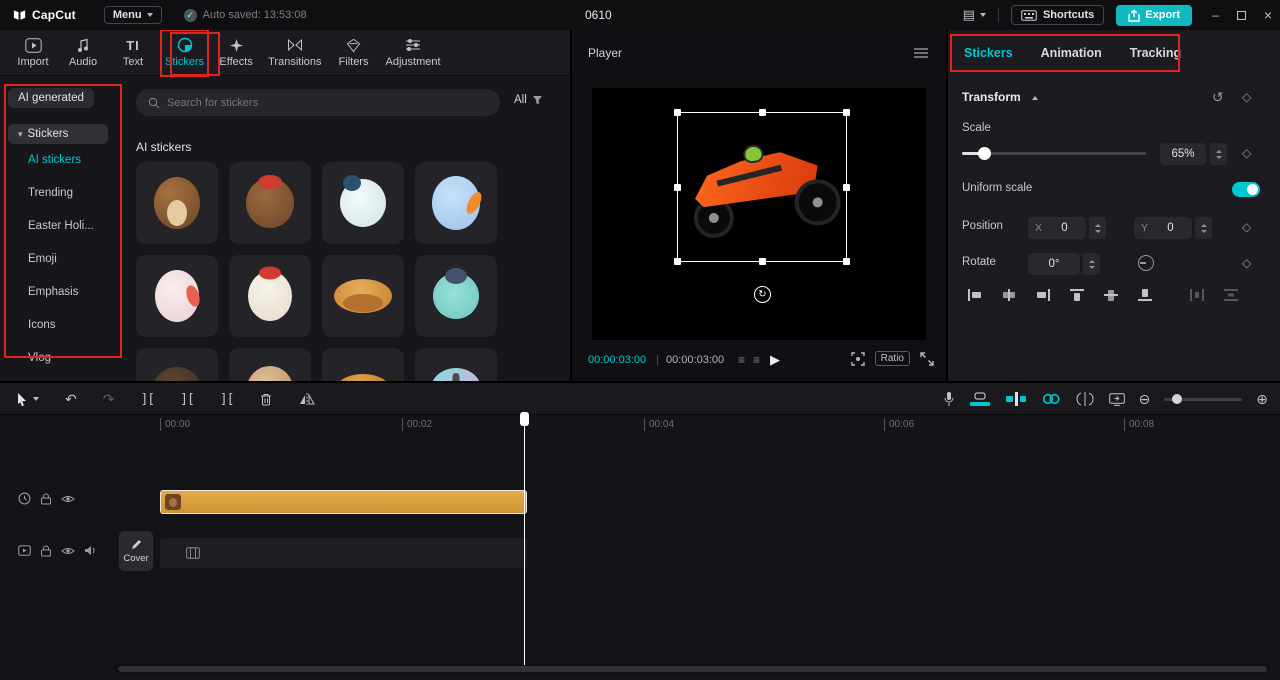  What do you see at coordinates (1155, 53) in the screenshot?
I see `tab-inspector-tracking: Tracking` at bounding box center [1155, 53].